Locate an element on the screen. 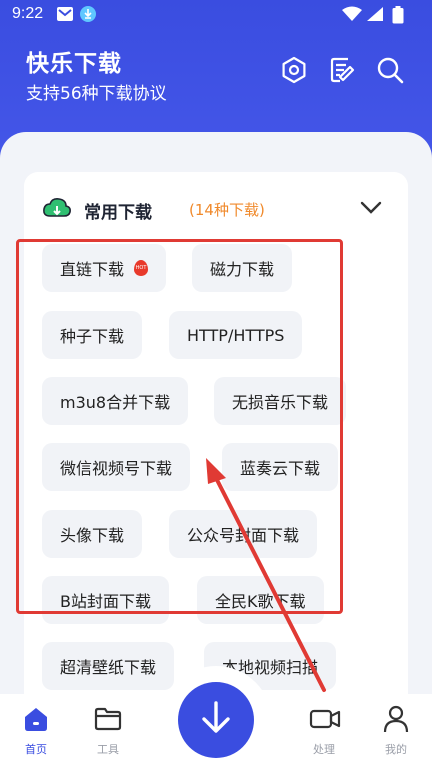 The height and width of the screenshot is (768, 432). section-count: (14种下载) is located at coordinates (227, 210).